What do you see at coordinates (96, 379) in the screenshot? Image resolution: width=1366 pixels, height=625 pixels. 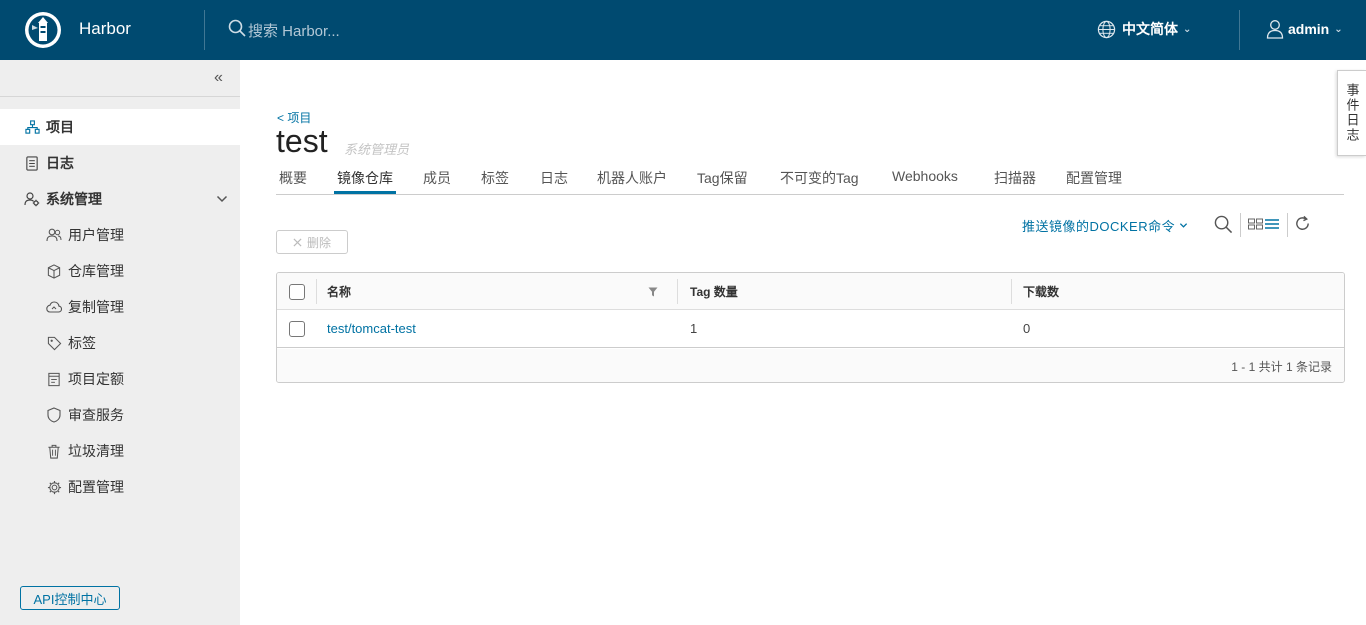 I see `sidebar-item-label: 项目定额` at bounding box center [96, 379].